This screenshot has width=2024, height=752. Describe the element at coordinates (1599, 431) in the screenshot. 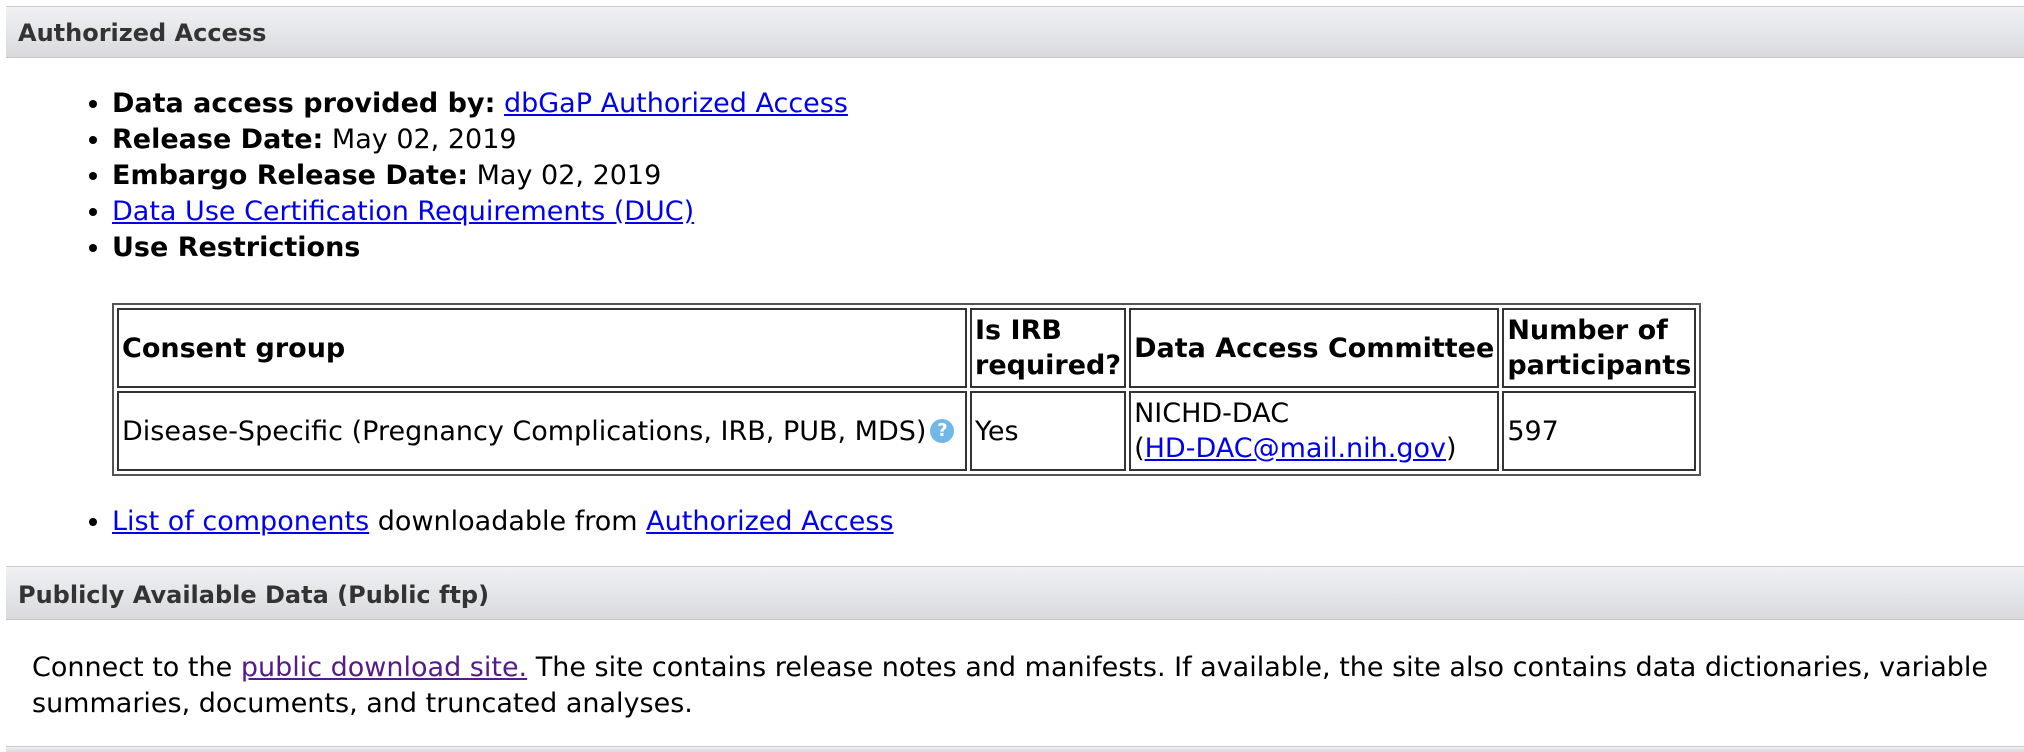

I see `participants-cell: 597` at that location.